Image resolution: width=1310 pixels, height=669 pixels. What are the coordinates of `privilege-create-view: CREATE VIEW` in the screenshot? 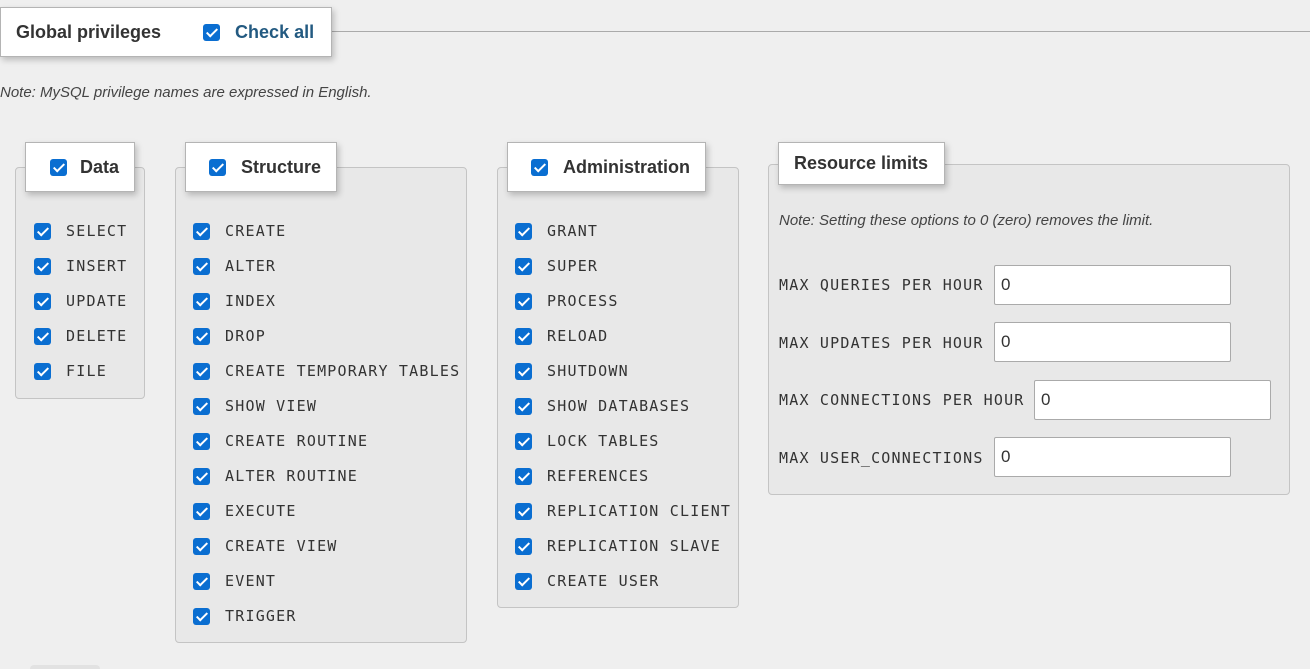 It's located at (265, 546).